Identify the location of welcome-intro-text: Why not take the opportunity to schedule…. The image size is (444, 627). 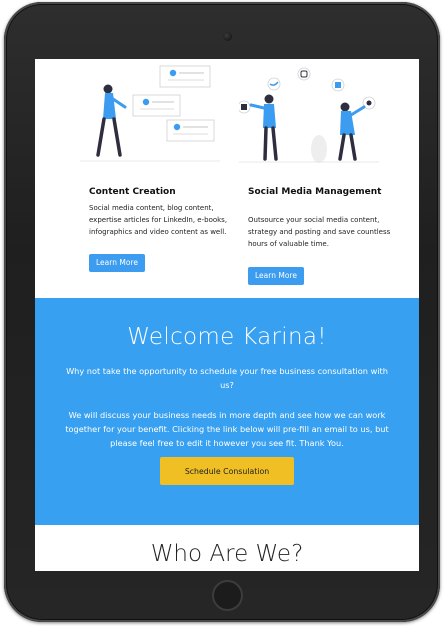
(227, 378).